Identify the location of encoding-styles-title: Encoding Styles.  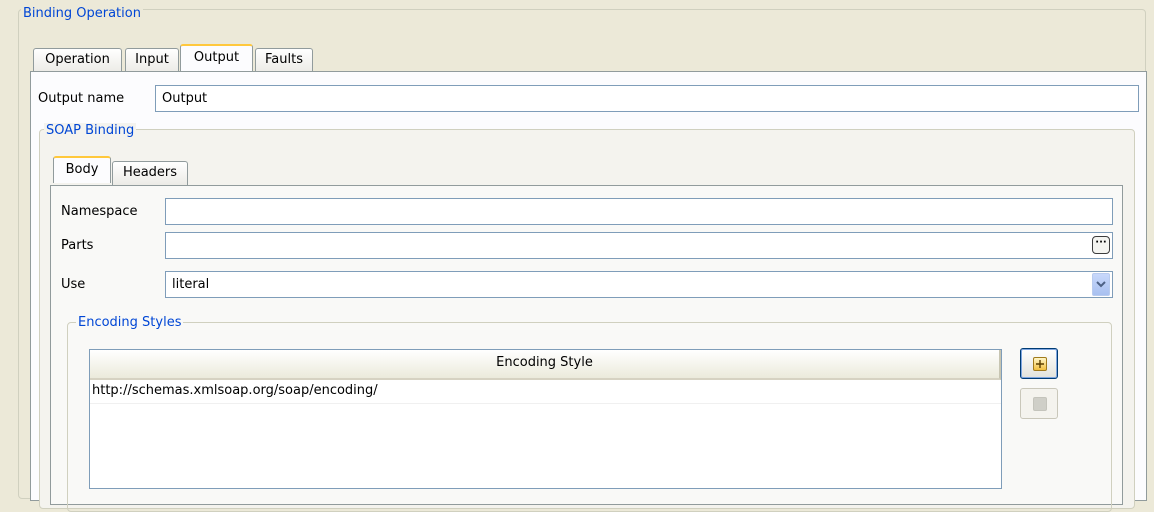
(130, 323).